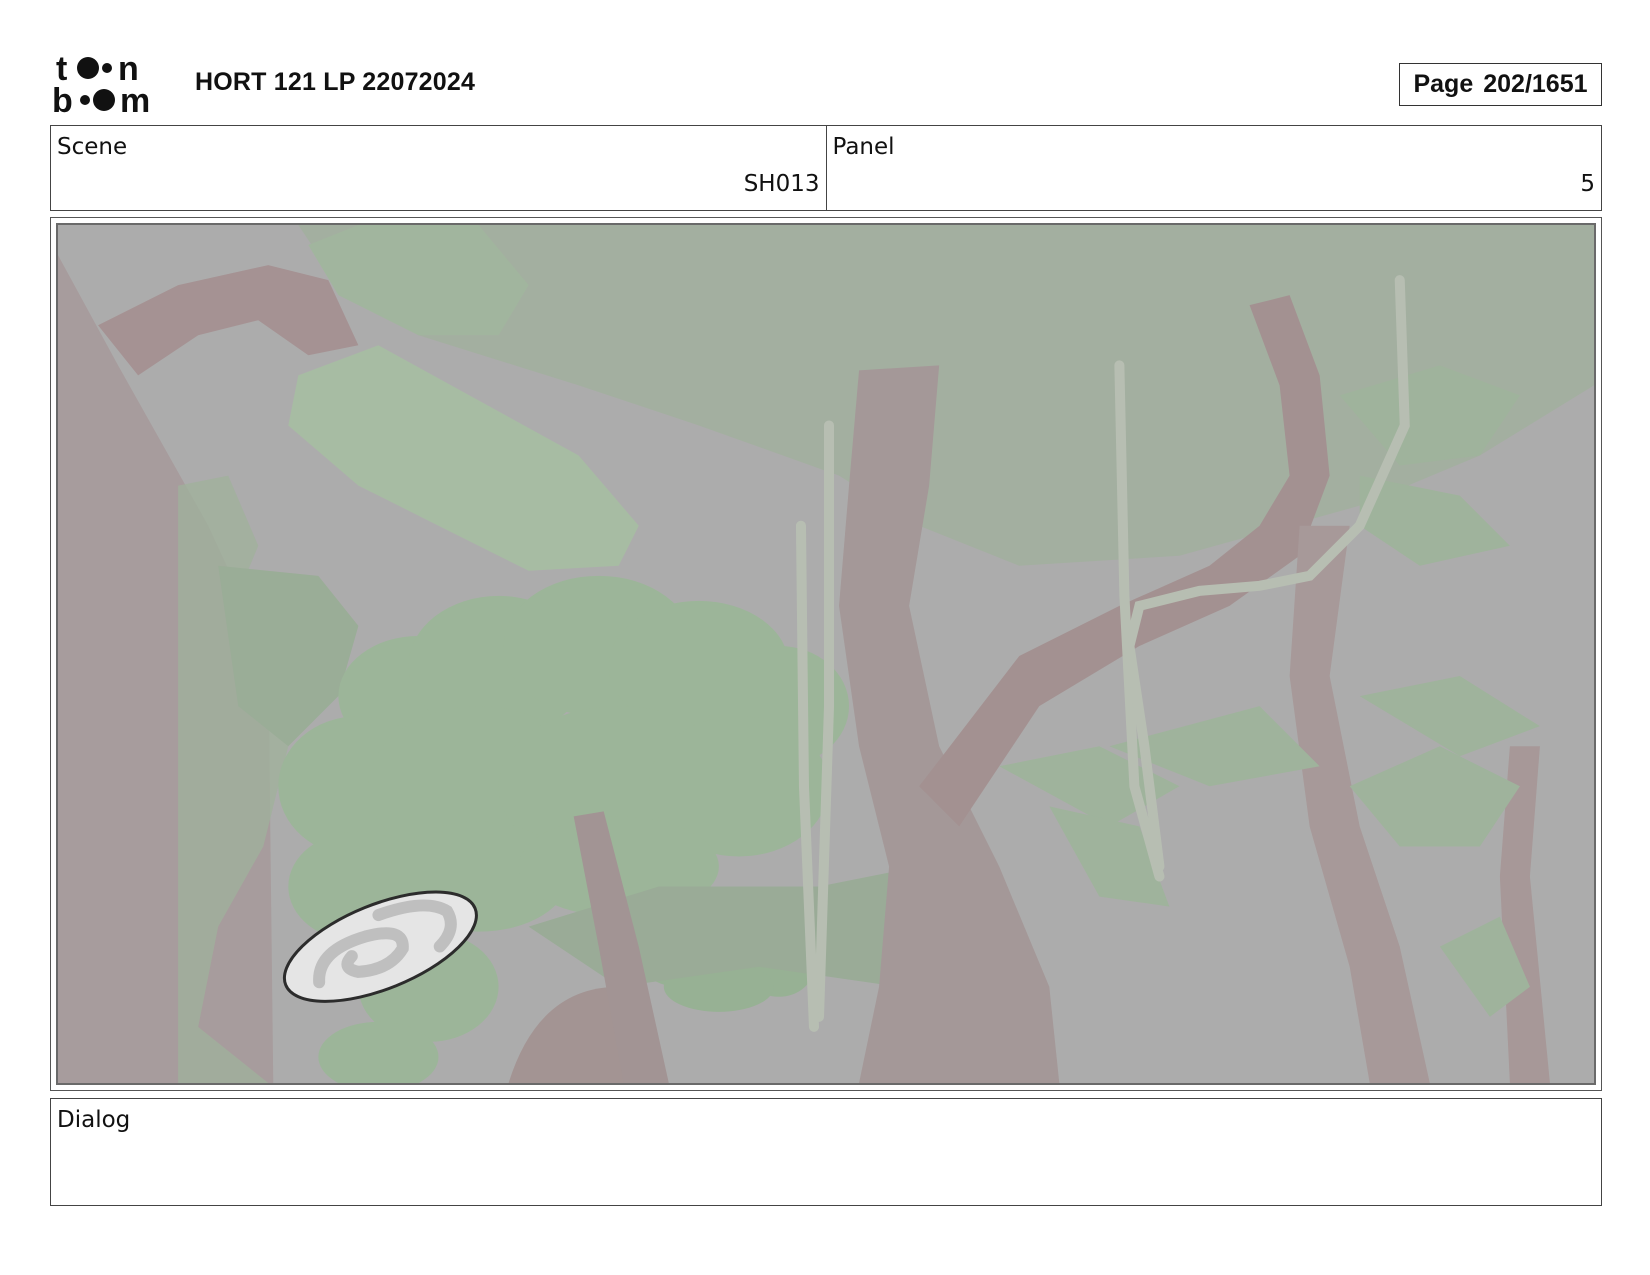  What do you see at coordinates (863, 147) in the screenshot?
I see `panel-label: Panel` at bounding box center [863, 147].